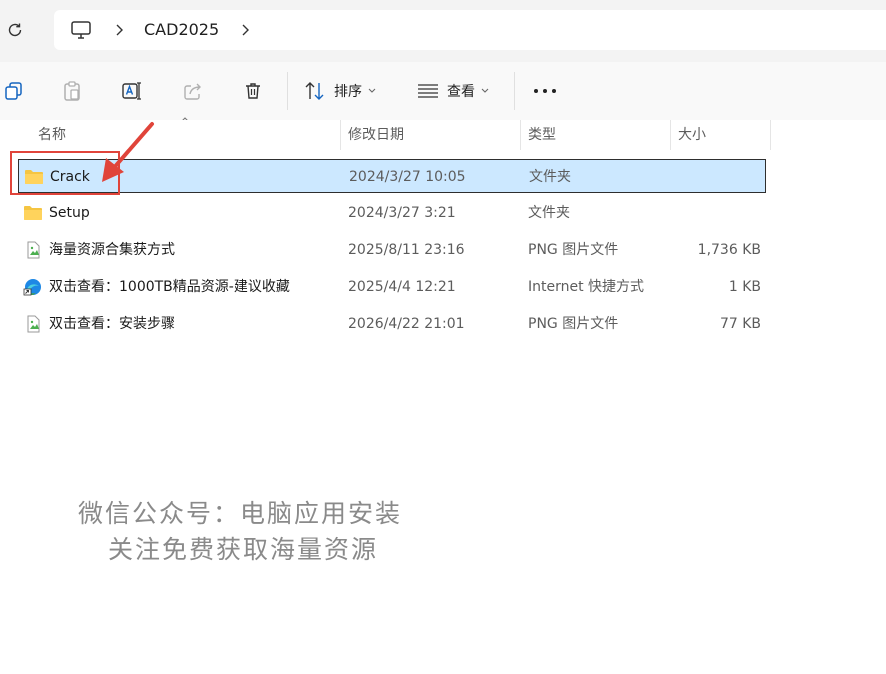  Describe the element at coordinates (428, 91) in the screenshot. I see `view-lines-icon` at that location.